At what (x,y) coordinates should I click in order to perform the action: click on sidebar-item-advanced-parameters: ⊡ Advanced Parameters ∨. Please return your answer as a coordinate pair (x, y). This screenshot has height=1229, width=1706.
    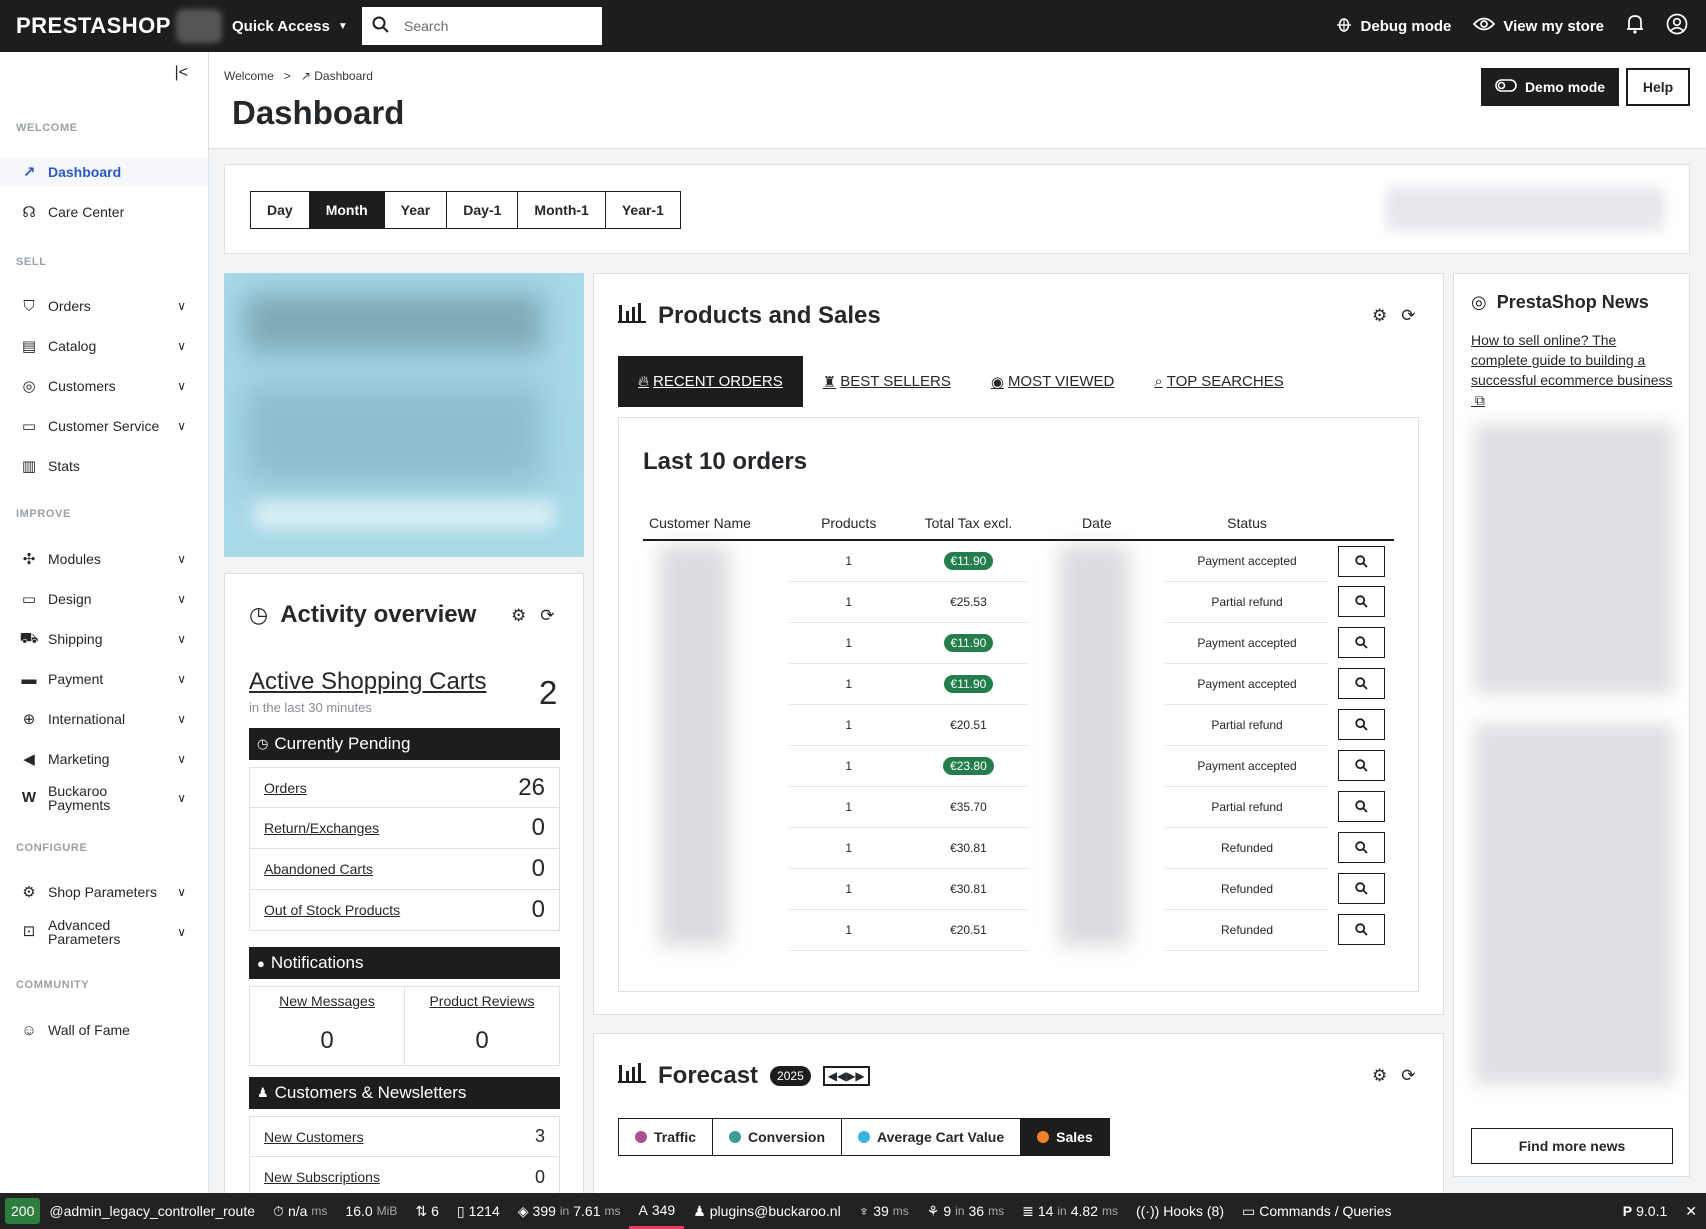
    Looking at the image, I should click on (104, 932).